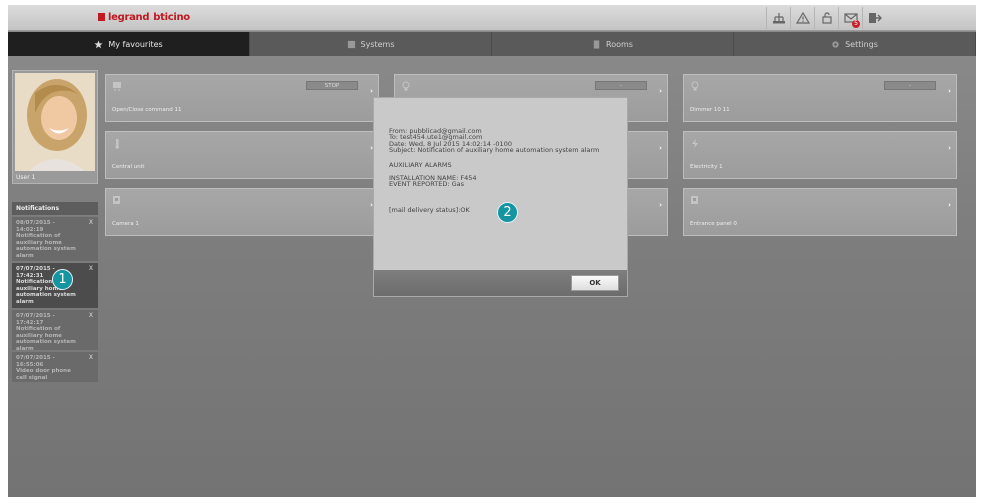 This screenshot has height=504, width=983. What do you see at coordinates (129, 44) in the screenshot?
I see `tab-my-favourites: My favourites` at bounding box center [129, 44].